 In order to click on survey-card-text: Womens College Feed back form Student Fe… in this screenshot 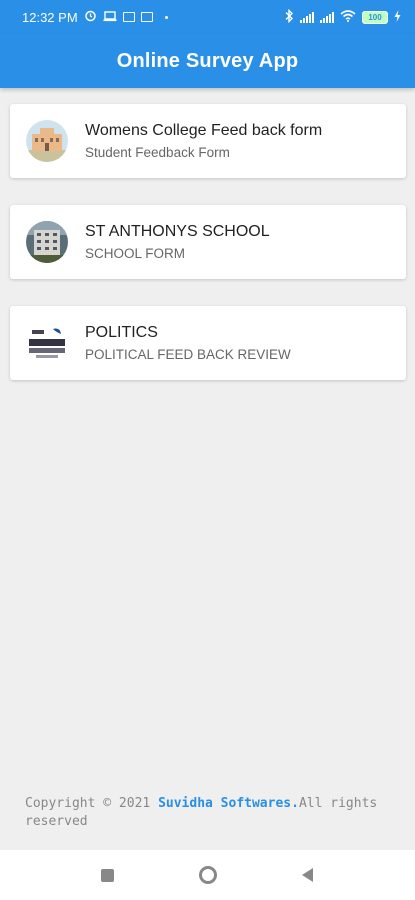, I will do `click(203, 141)`.